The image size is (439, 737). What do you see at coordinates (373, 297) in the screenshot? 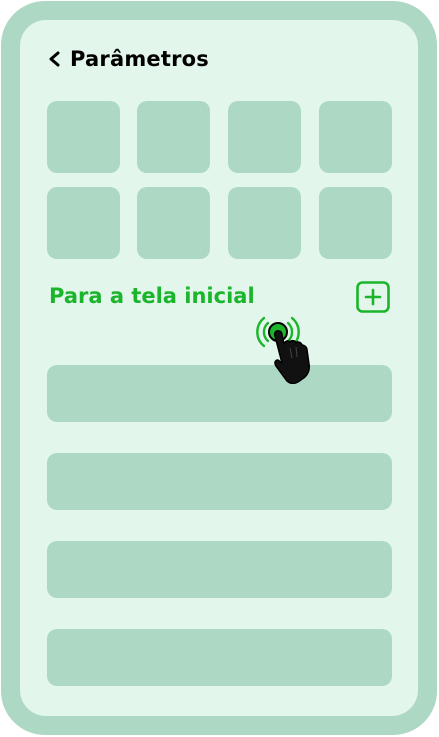
I see `plus-box-icon` at bounding box center [373, 297].